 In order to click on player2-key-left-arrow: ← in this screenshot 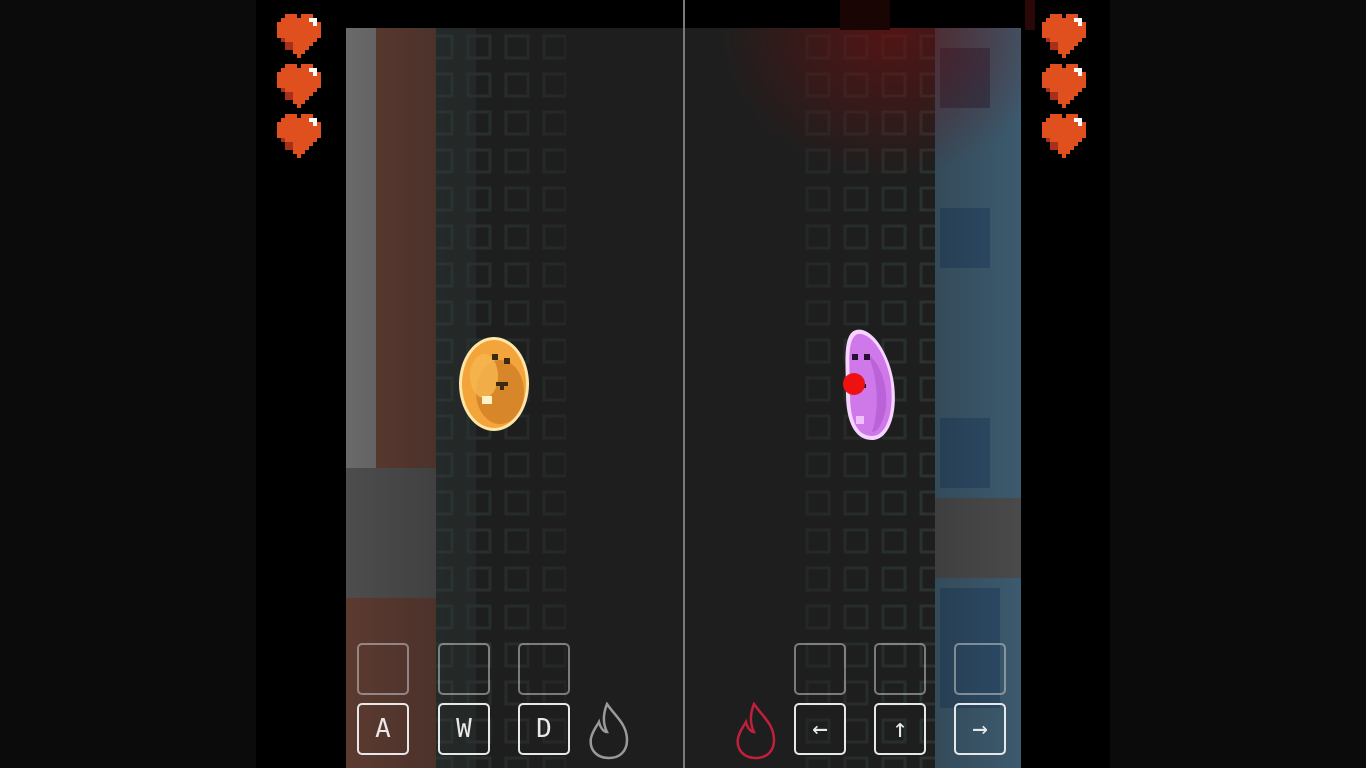, I will do `click(820, 729)`.